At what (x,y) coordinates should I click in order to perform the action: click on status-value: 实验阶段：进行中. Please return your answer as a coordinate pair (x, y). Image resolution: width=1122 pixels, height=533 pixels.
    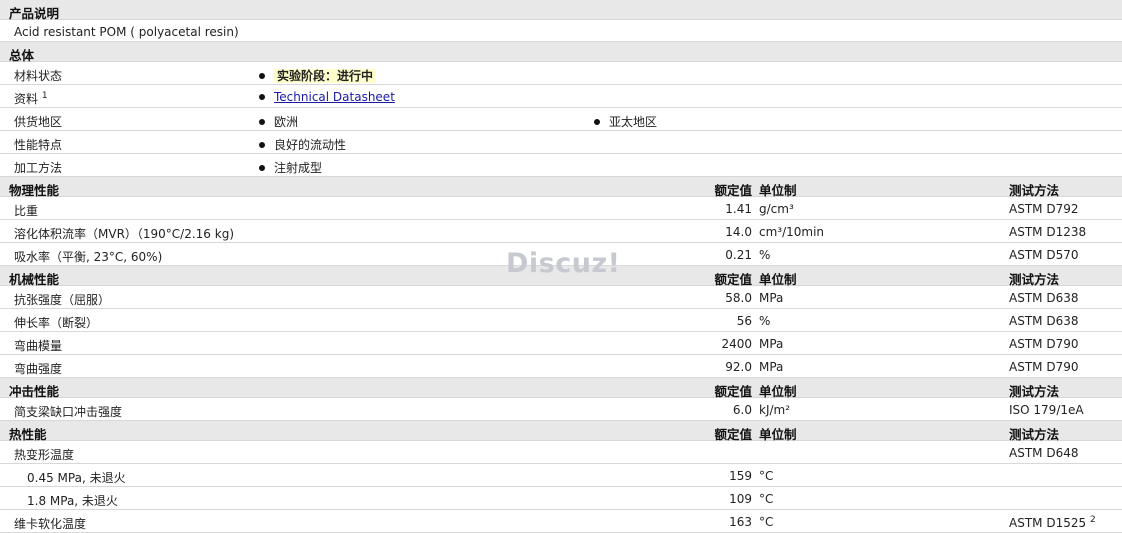
    Looking at the image, I should click on (318, 75).